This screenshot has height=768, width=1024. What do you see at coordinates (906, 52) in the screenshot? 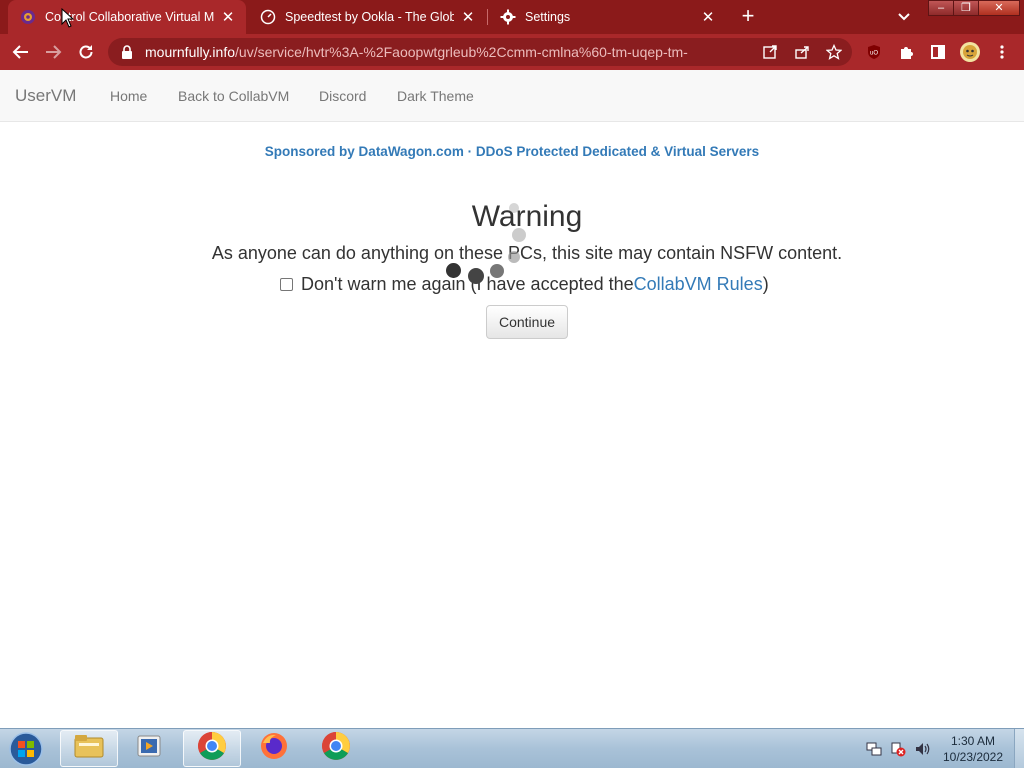
I see `extensions-puzzle-icon` at bounding box center [906, 52].